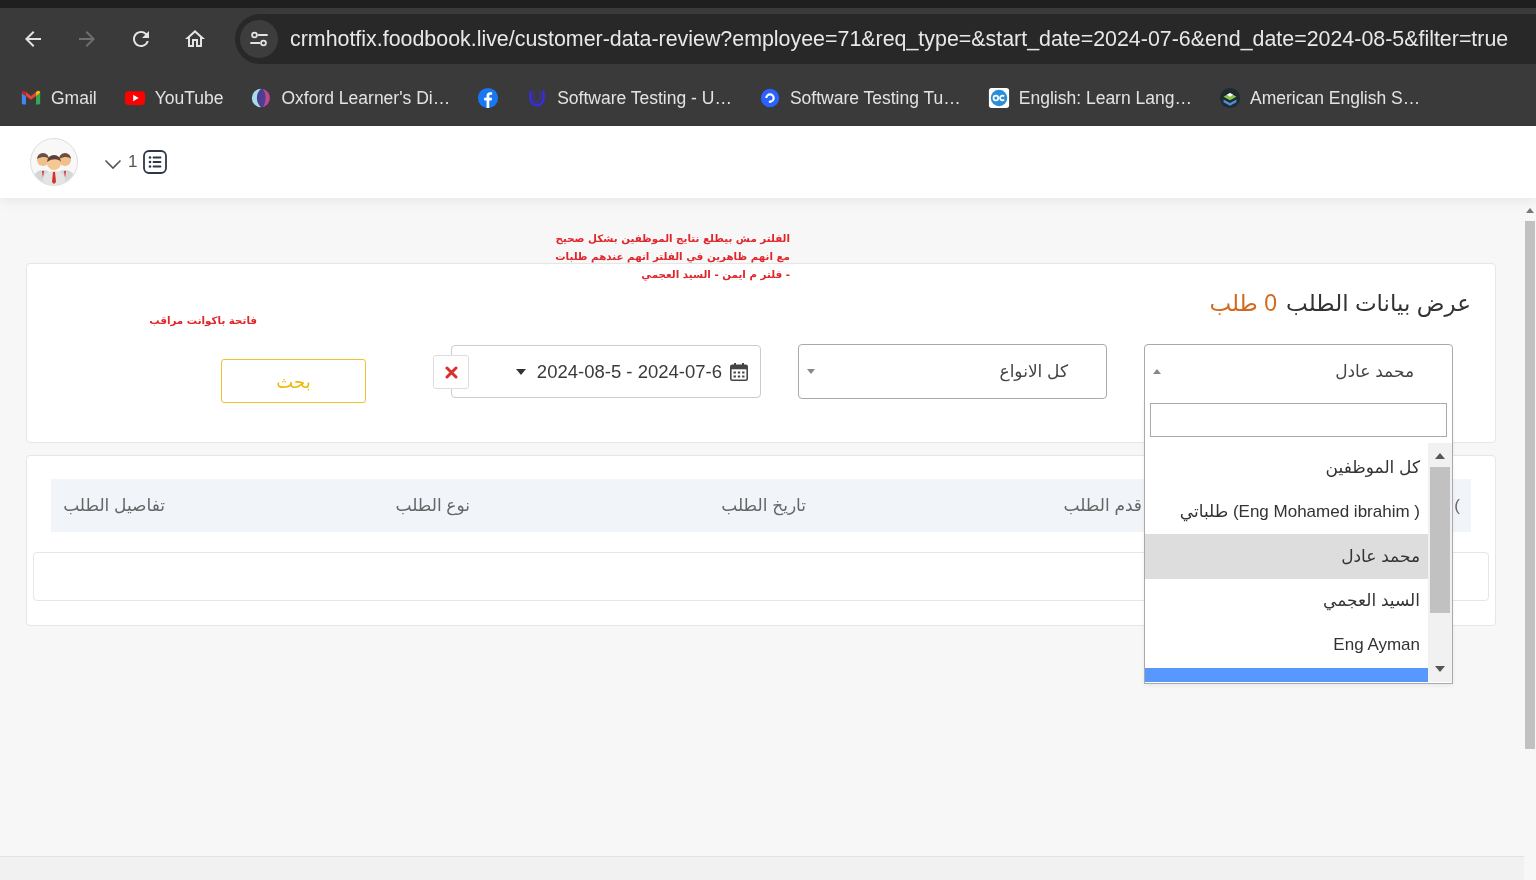 This screenshot has height=880, width=1536. I want to click on column-header: قدم الطلب, so click(1102, 505).